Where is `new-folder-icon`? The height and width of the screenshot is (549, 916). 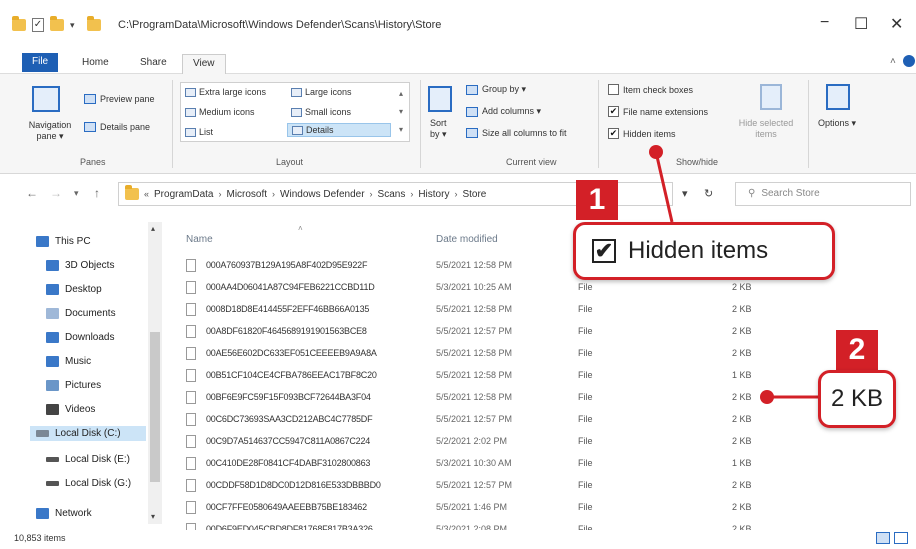
new-folder-icon is located at coordinates (57, 23).